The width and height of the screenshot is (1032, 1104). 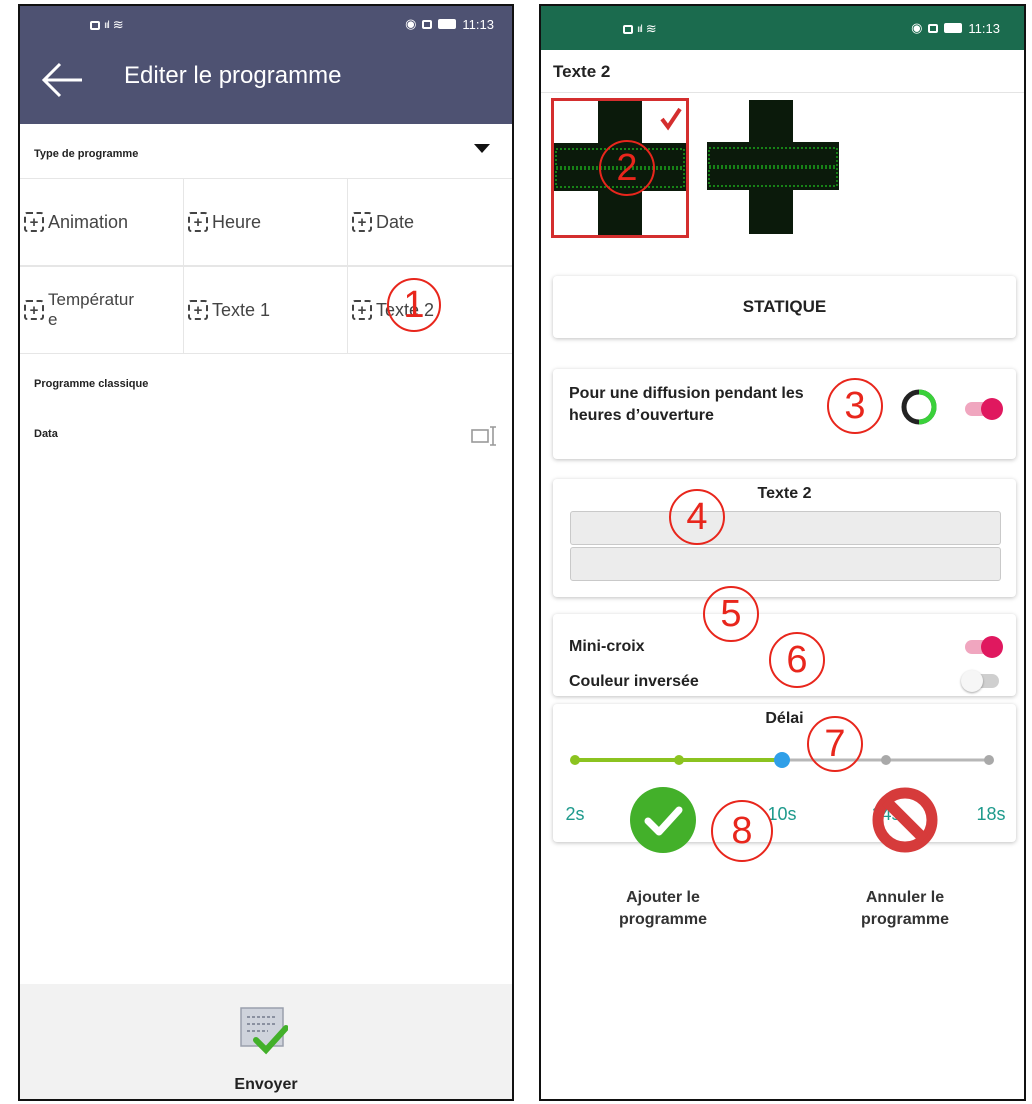 What do you see at coordinates (784, 307) in the screenshot?
I see `mode-button: STATIQUE` at bounding box center [784, 307].